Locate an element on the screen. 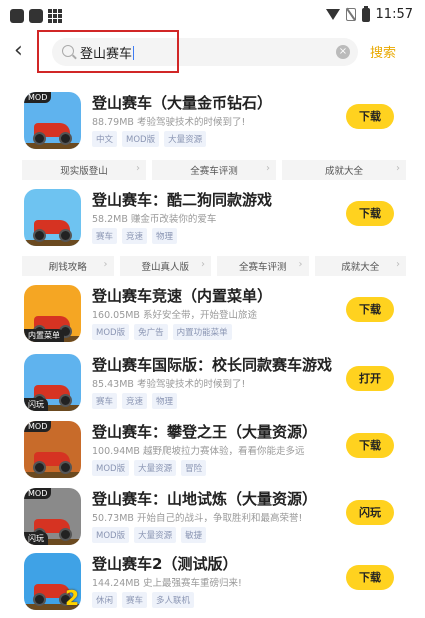 This screenshot has width=425, height=618. tag: 中文 is located at coordinates (105, 139).